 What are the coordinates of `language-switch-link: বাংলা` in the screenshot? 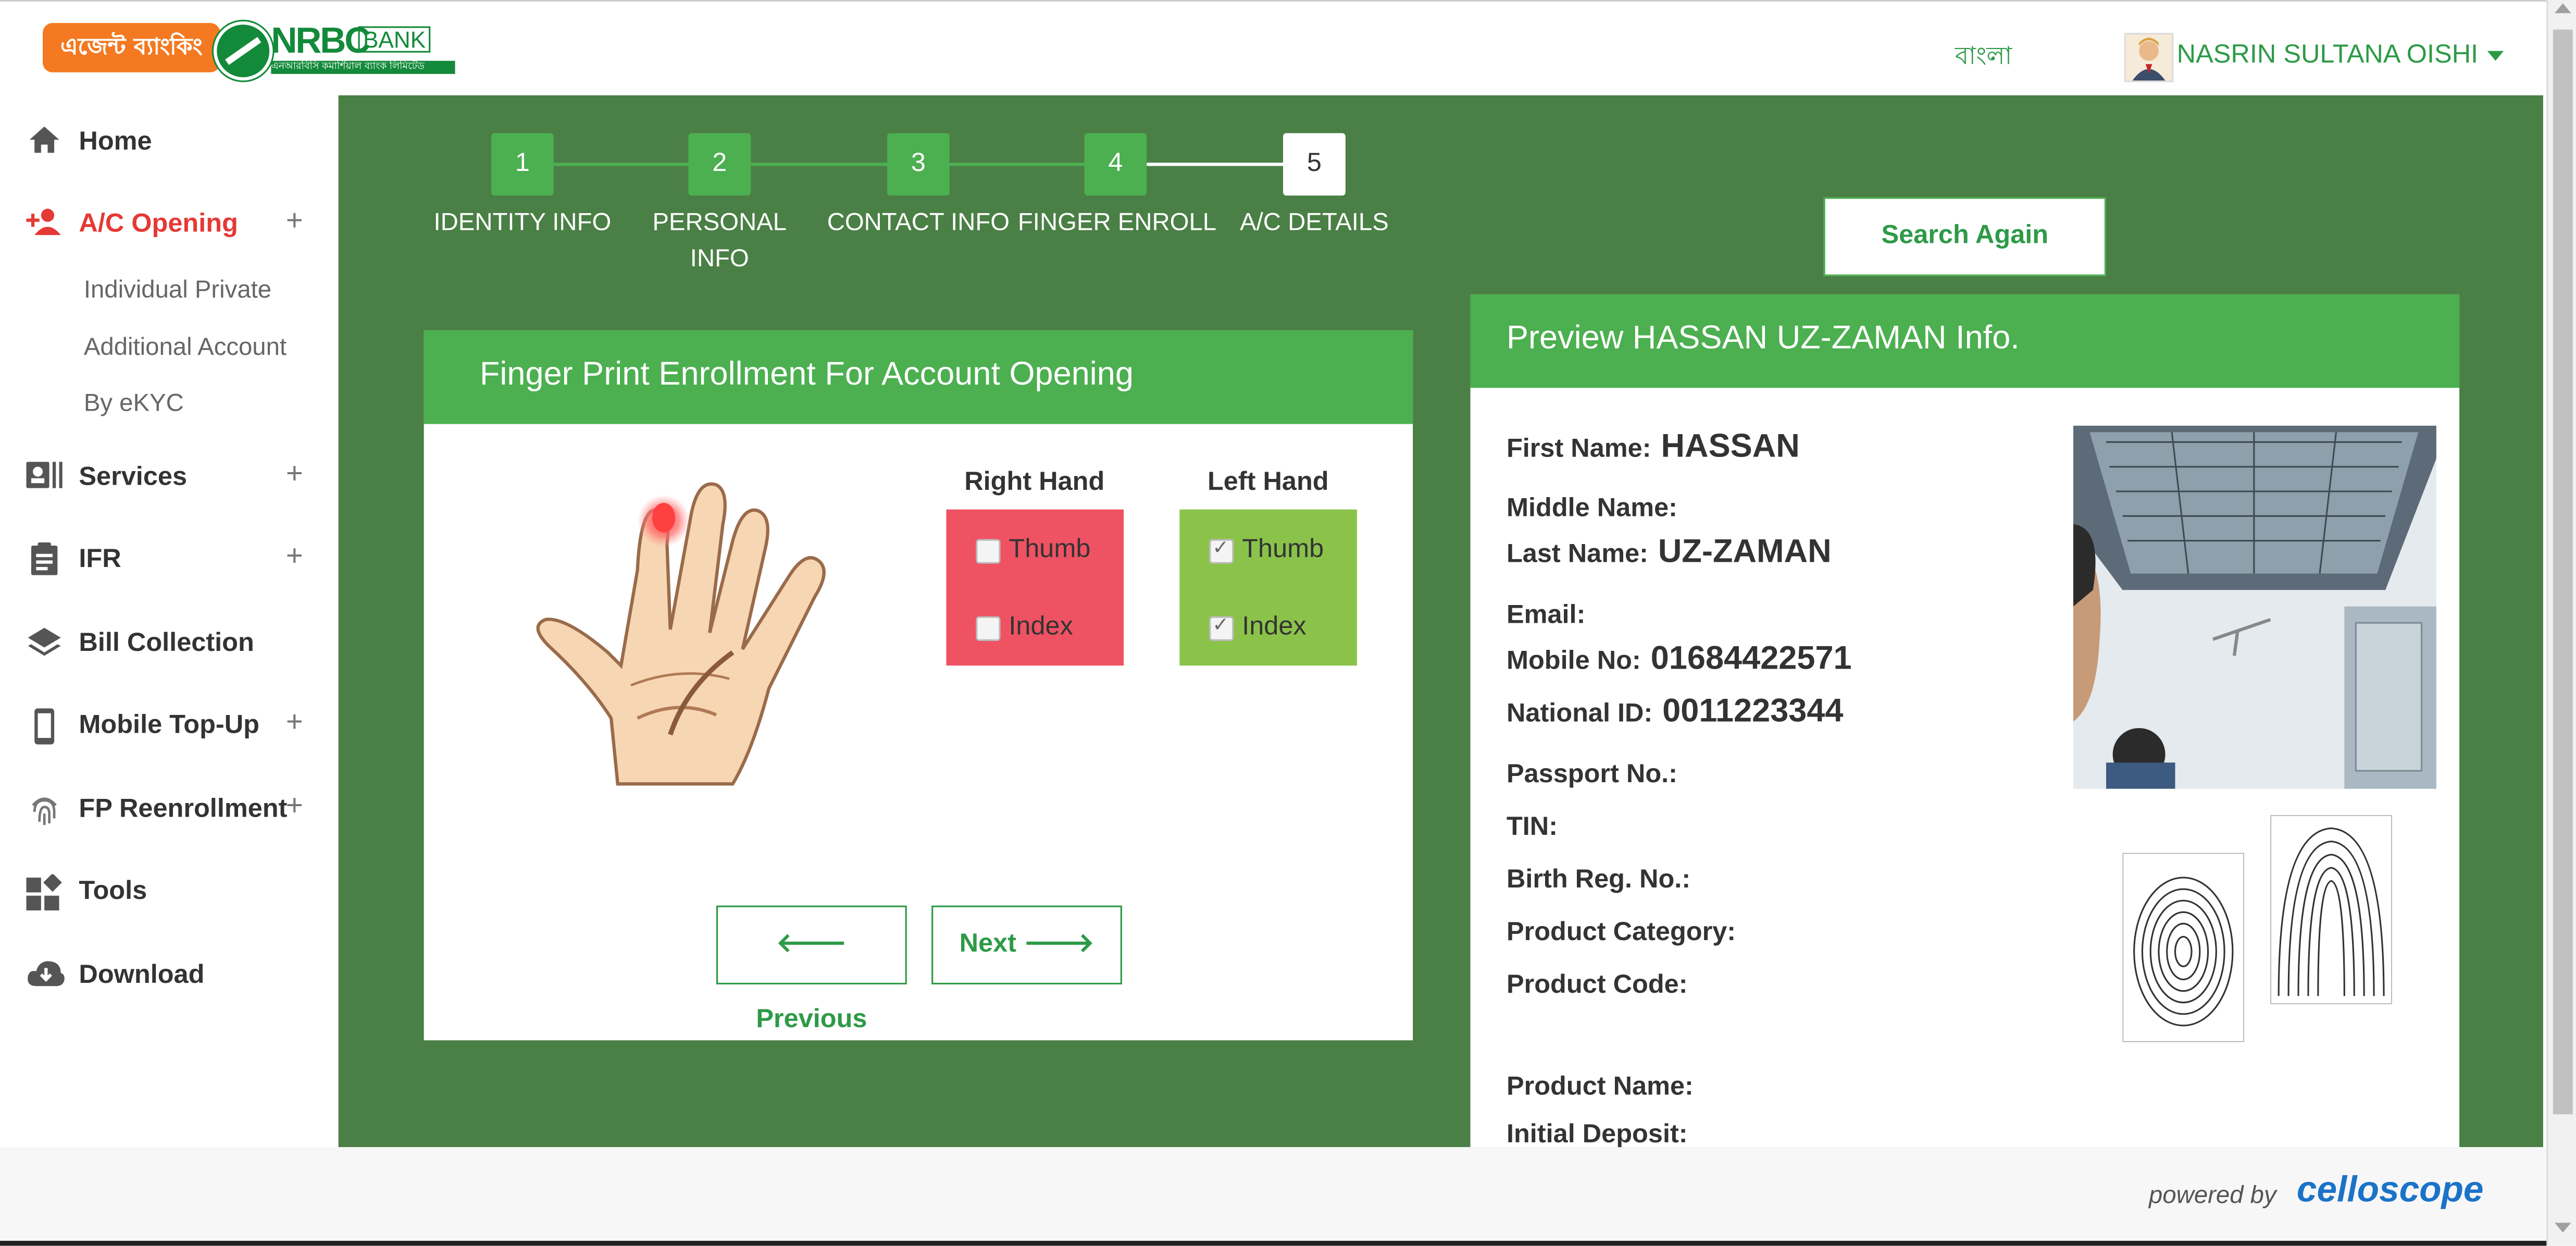 It's located at (1983, 58).